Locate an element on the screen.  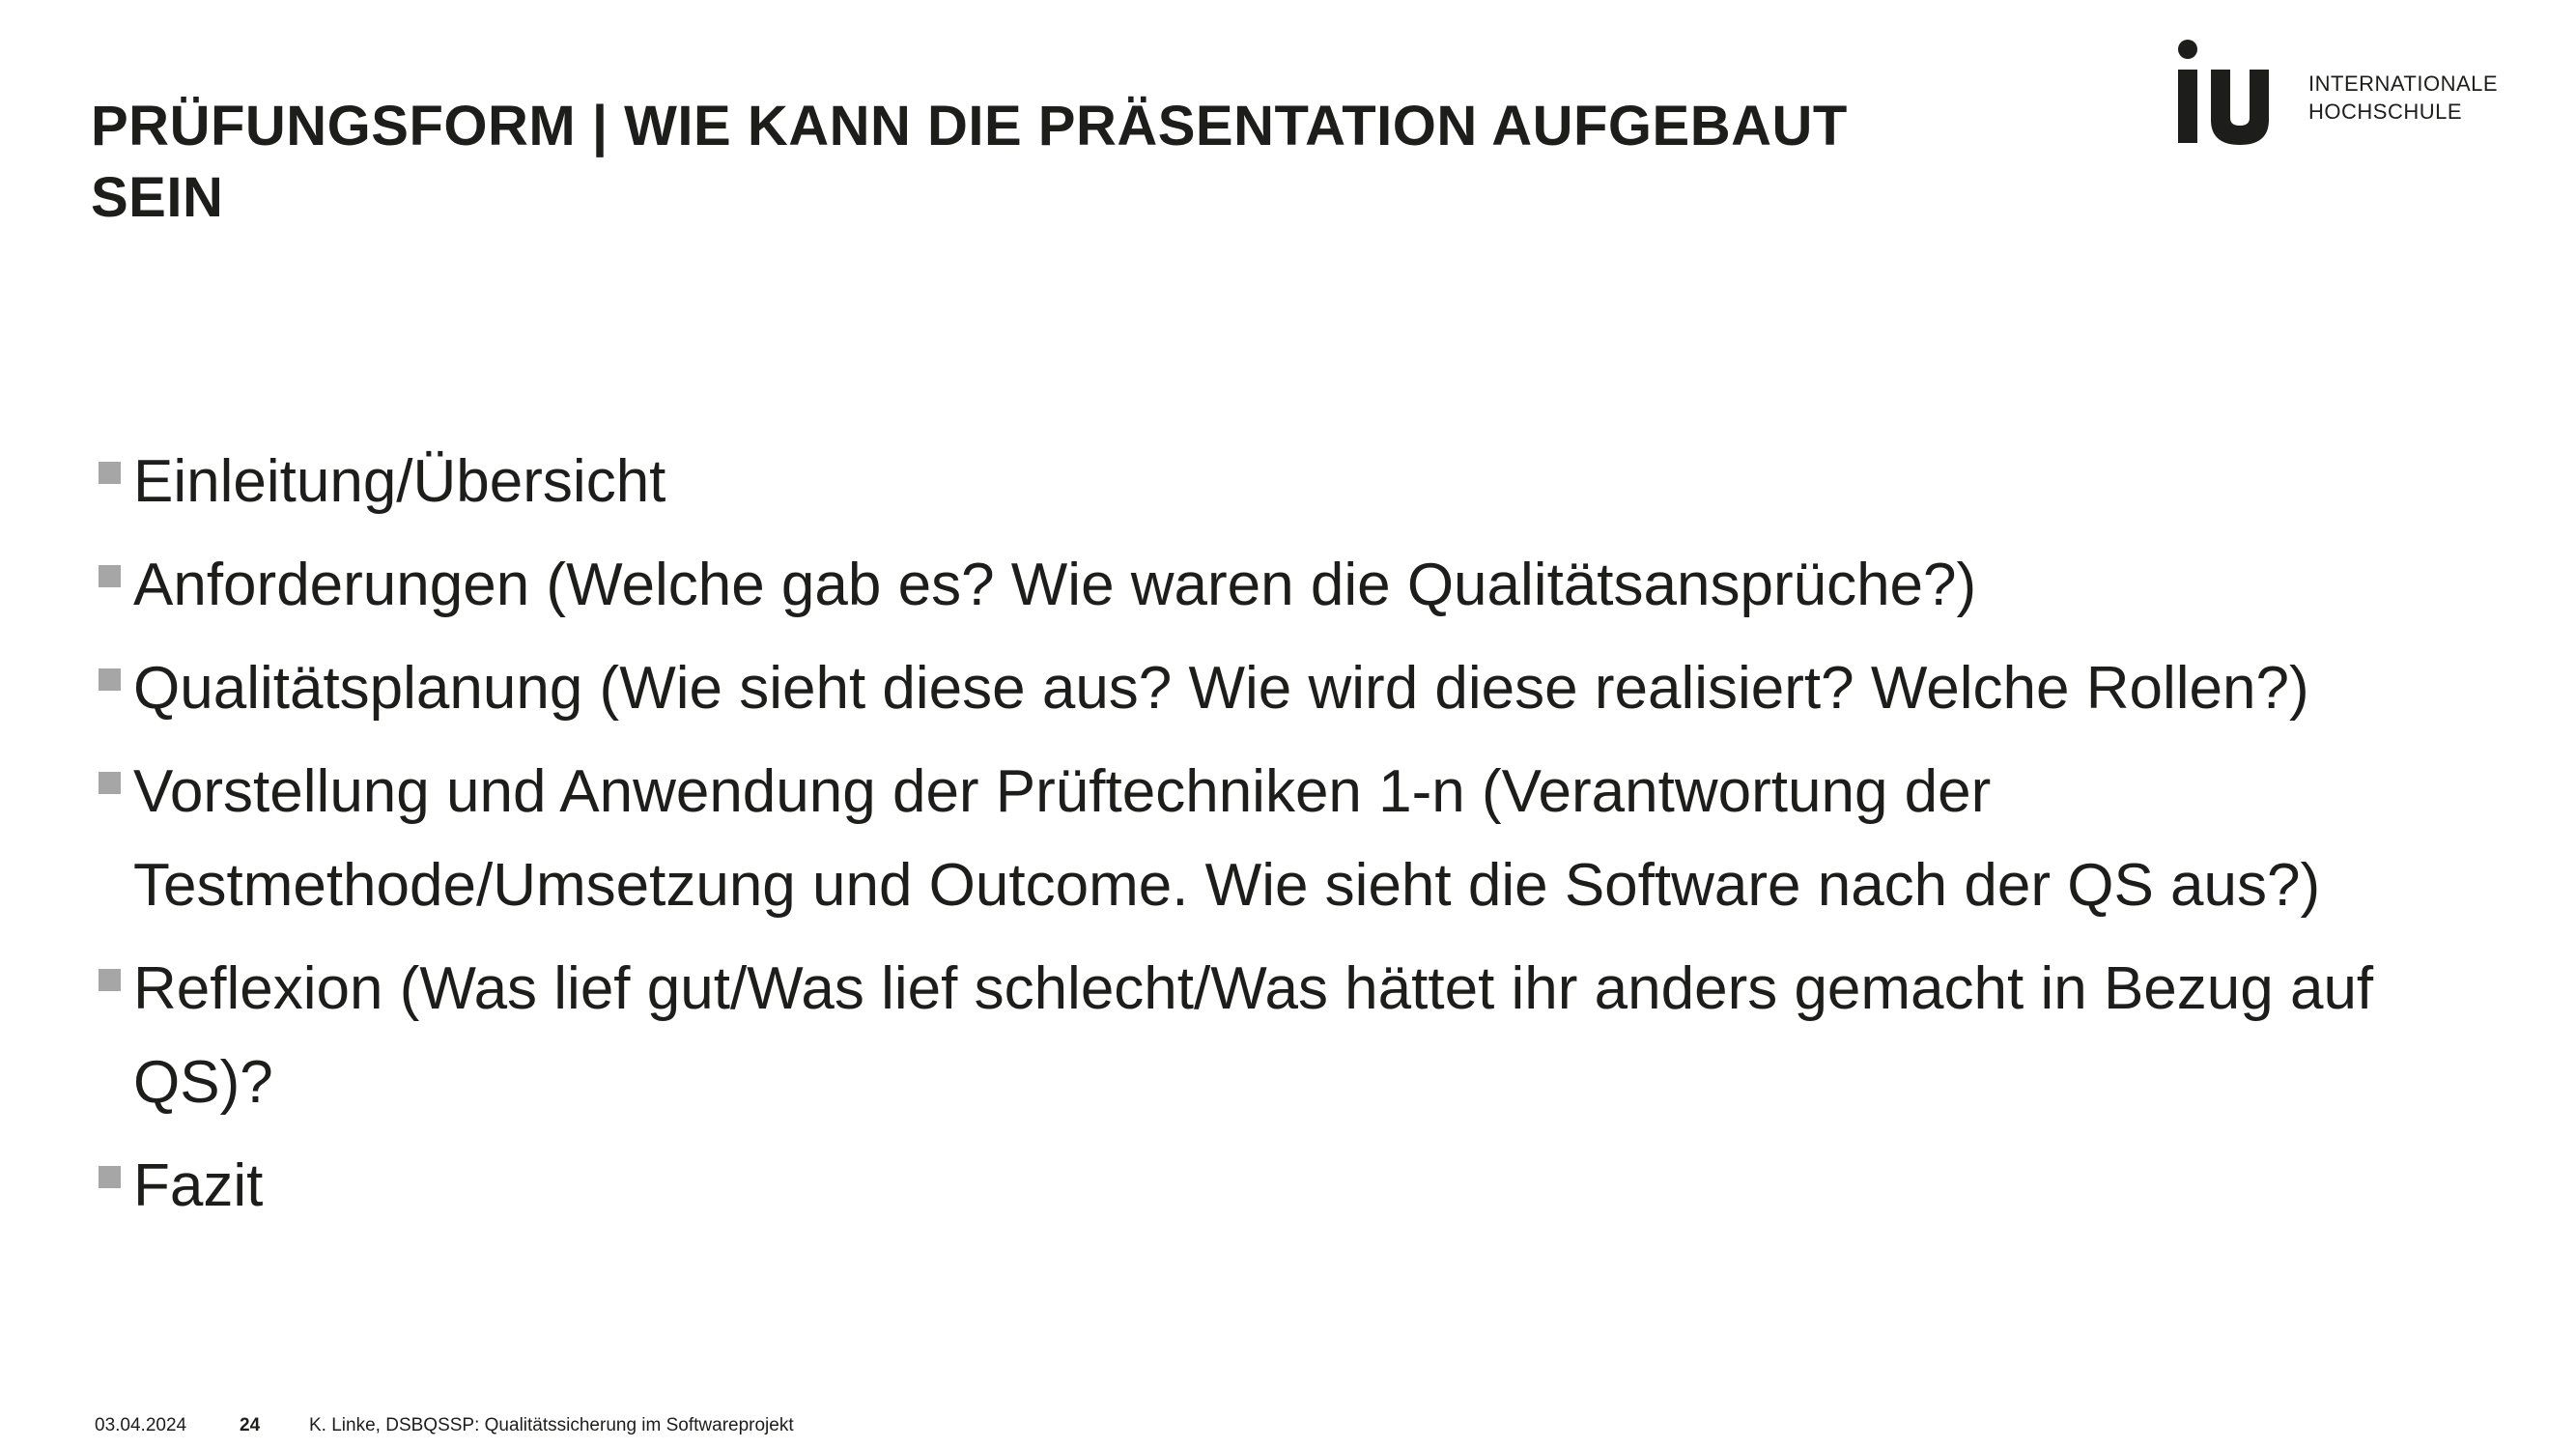
bullet-text: Einleitung/Übersicht is located at coordinates (399, 481).